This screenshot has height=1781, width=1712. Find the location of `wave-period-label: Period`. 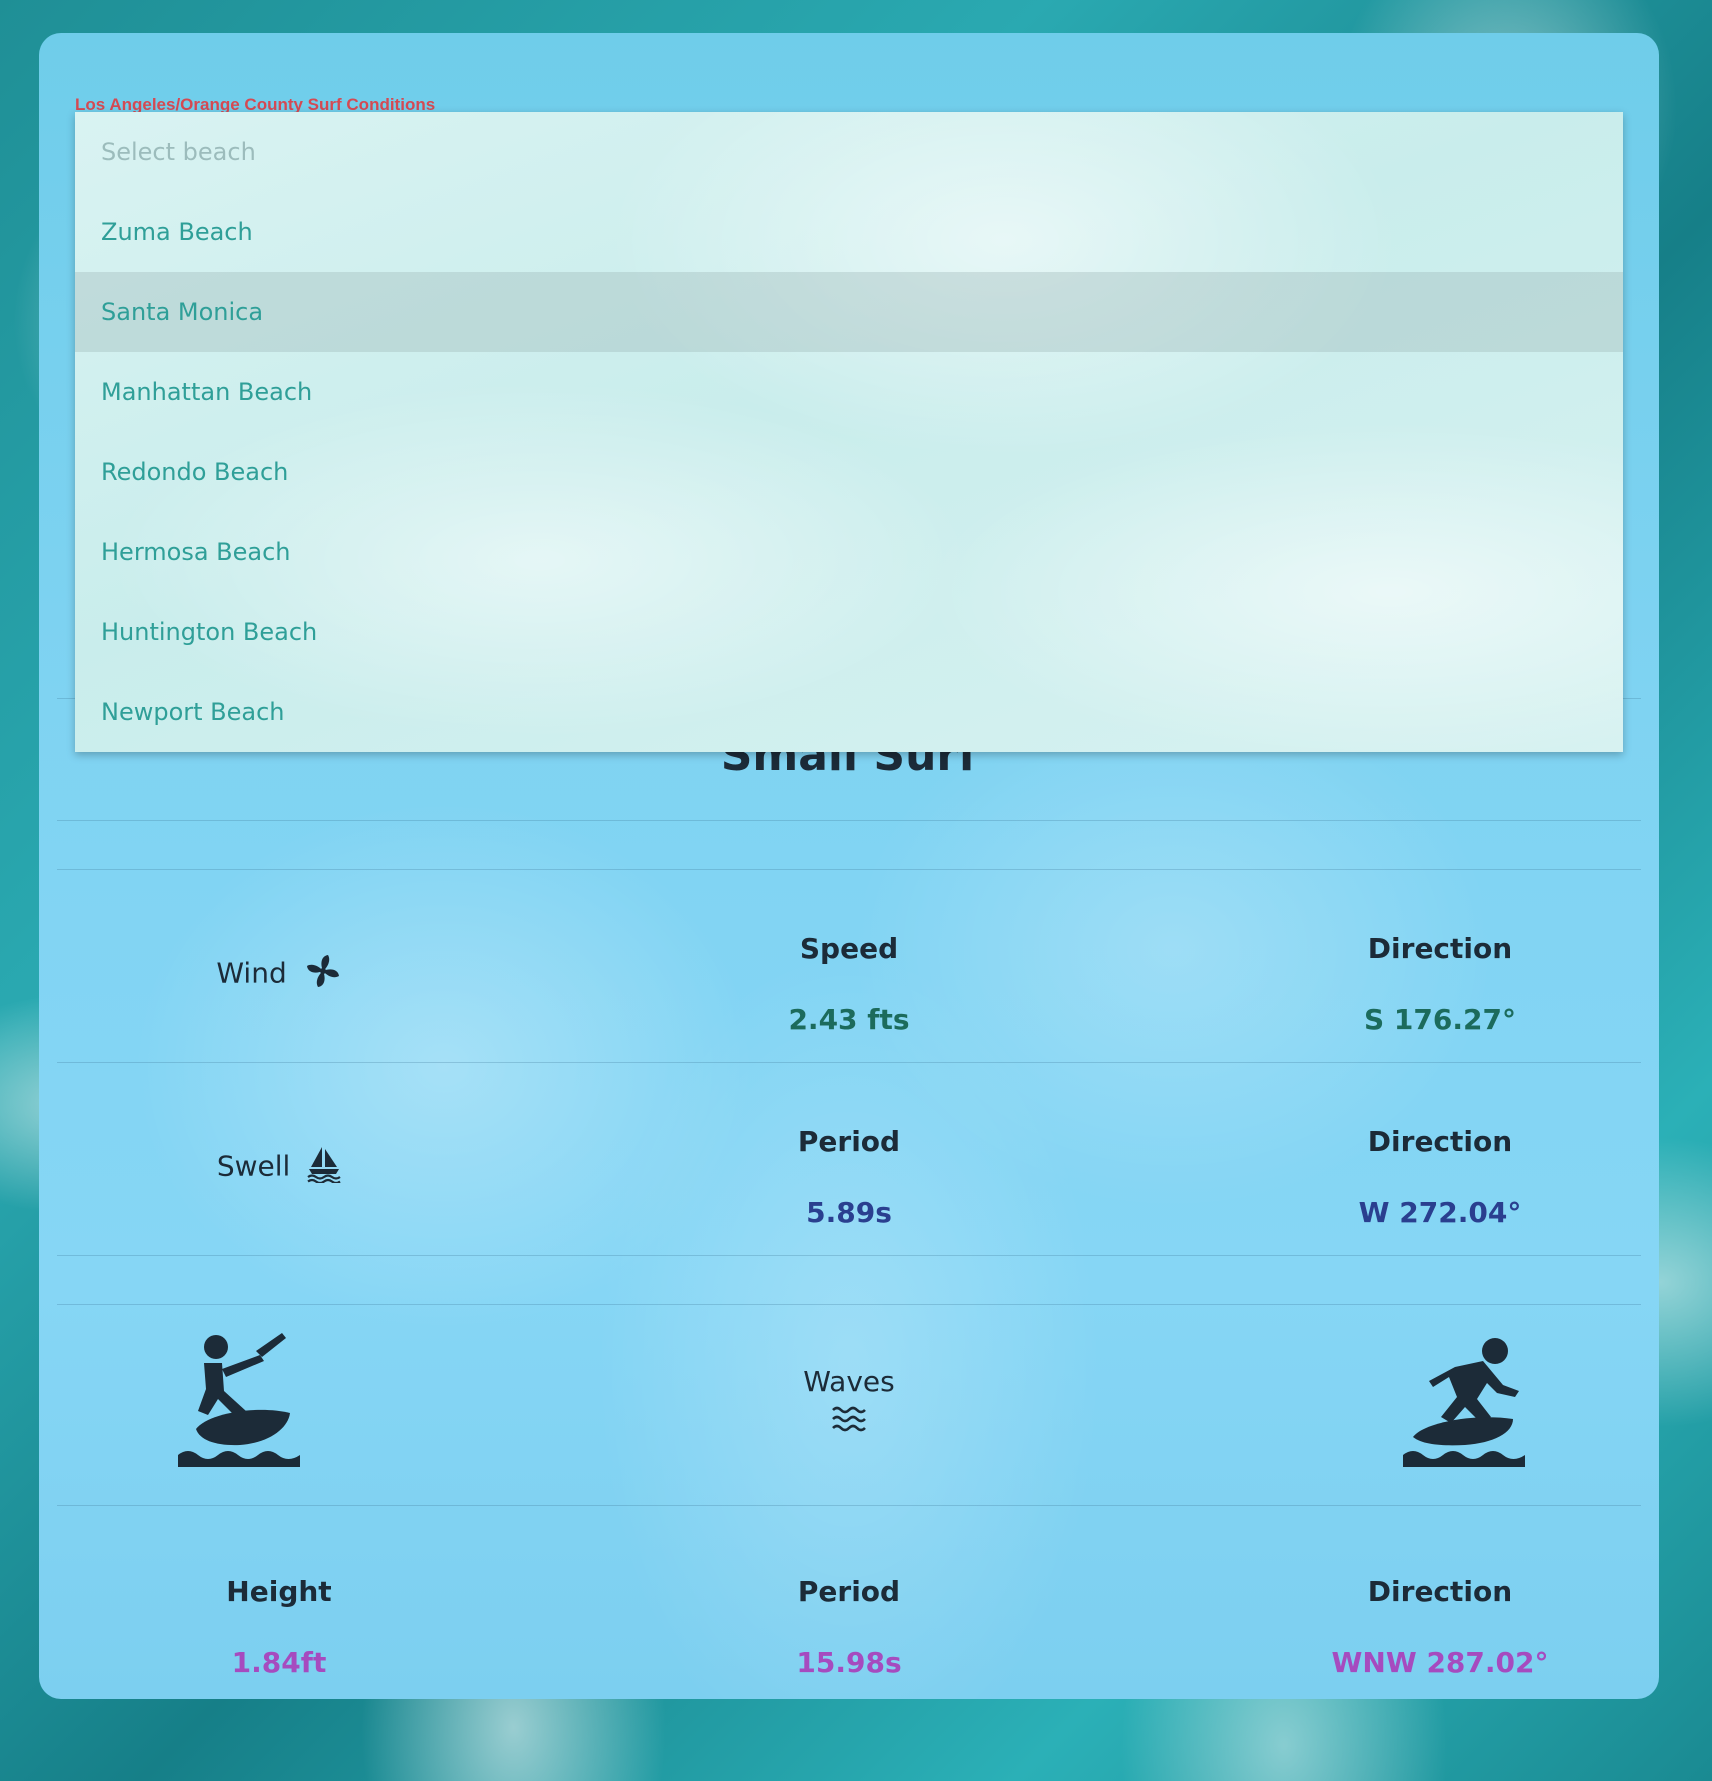

wave-period-label: Period is located at coordinates (849, 1591).